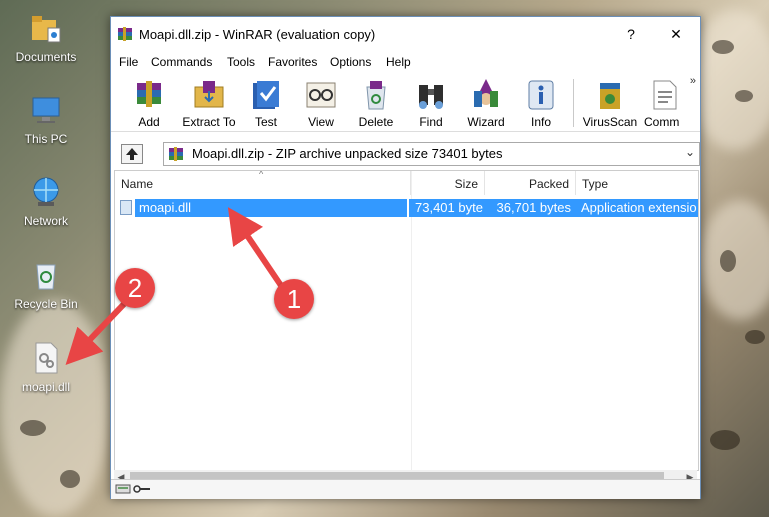 Image resolution: width=769 pixels, height=517 pixels. What do you see at coordinates (693, 81) in the screenshot?
I see `toolbar-overflow-button: »` at bounding box center [693, 81].